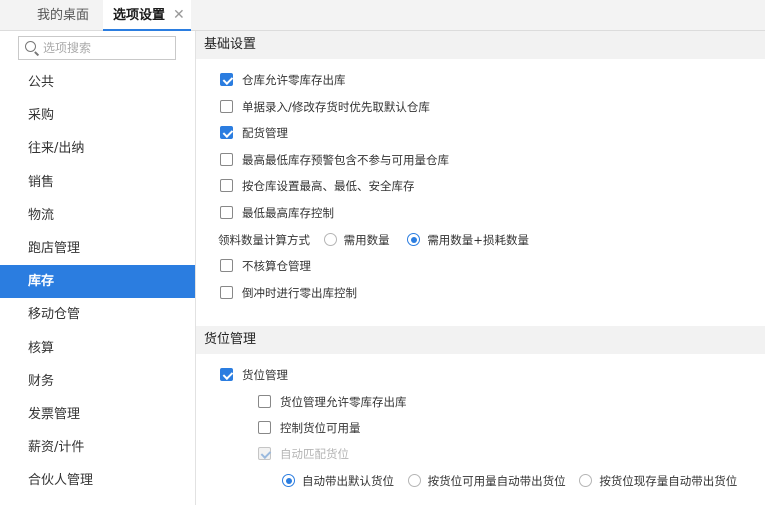  Describe the element at coordinates (480, 340) in the screenshot. I see `section-header-location: 货位管理` at that location.